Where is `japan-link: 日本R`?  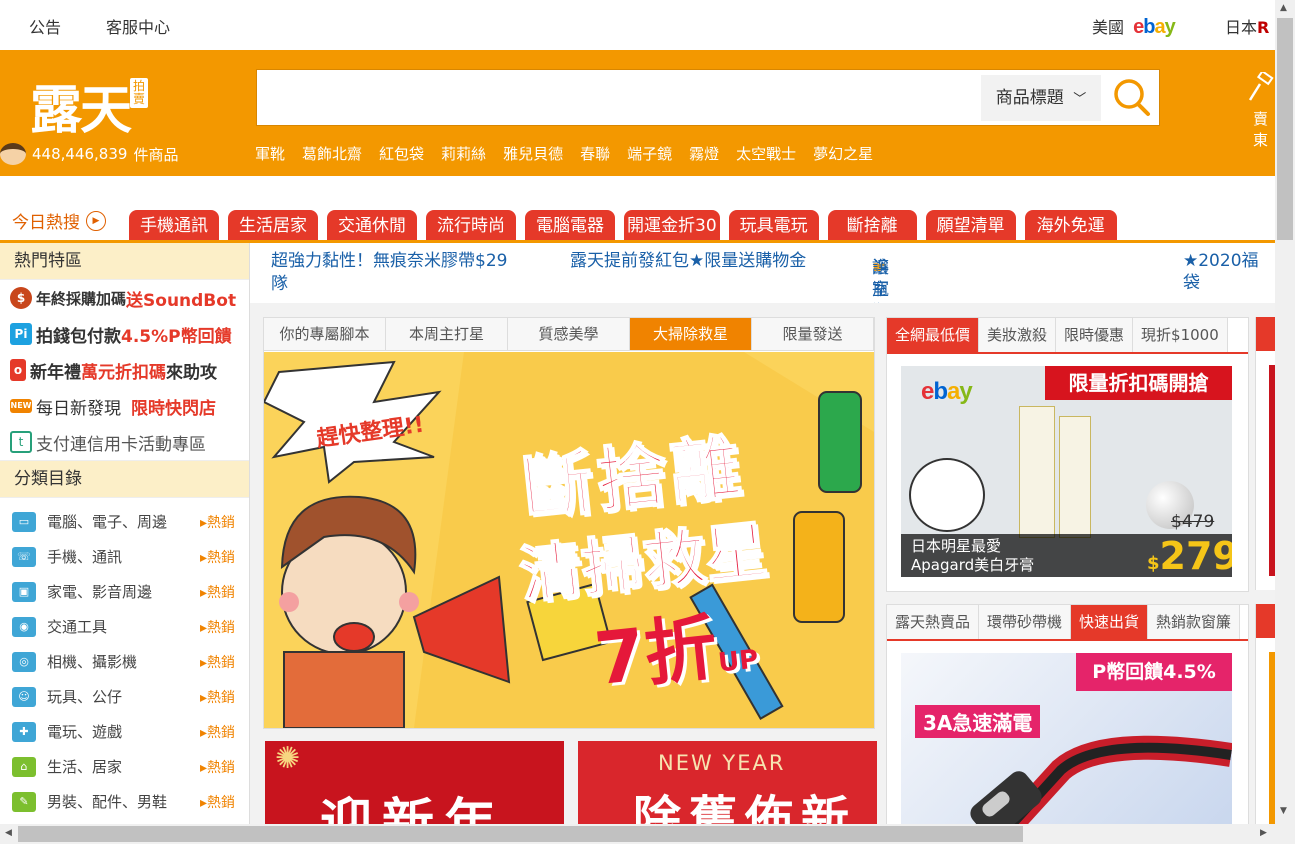 japan-link: 日本R is located at coordinates (1247, 26).